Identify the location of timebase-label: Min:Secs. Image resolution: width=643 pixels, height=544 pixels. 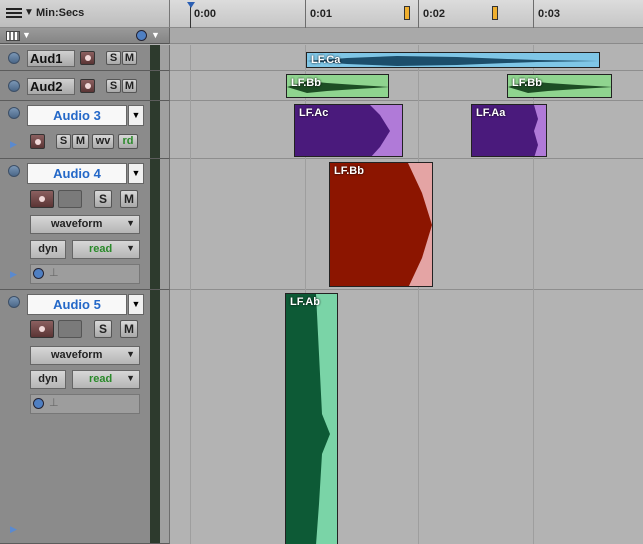
(60, 13).